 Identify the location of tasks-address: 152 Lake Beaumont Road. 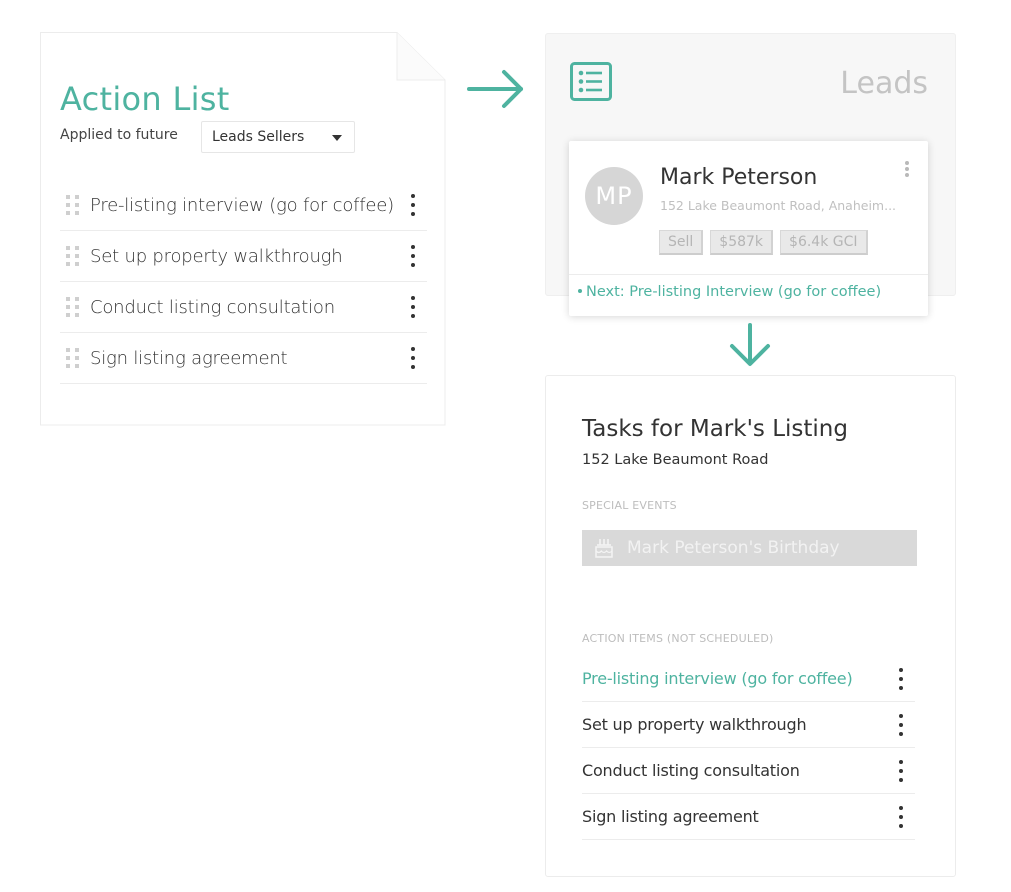
(675, 460).